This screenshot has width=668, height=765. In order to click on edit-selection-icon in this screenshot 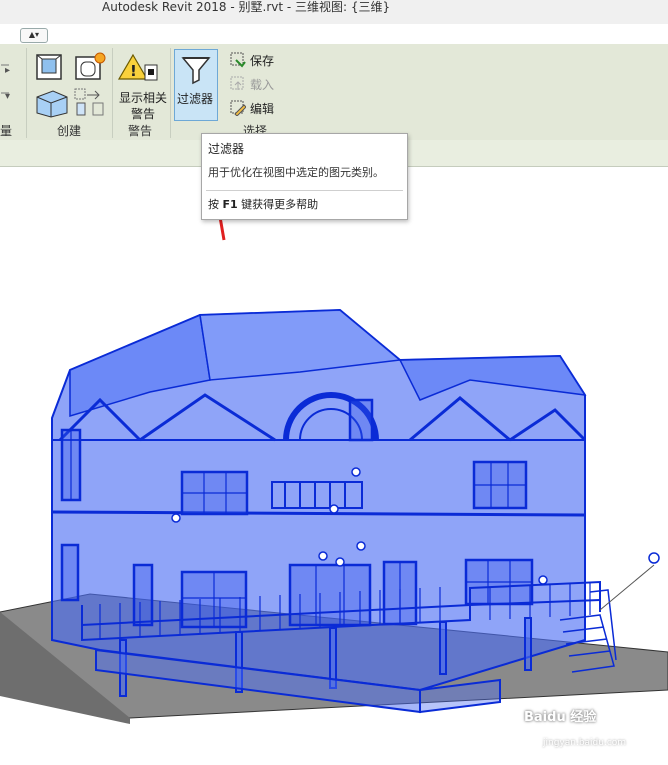, I will do `click(238, 108)`.